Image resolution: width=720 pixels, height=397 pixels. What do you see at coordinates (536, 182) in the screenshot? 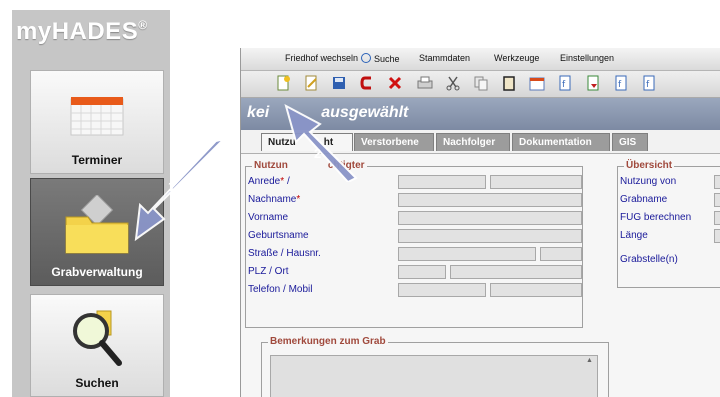
I see `titel-field` at bounding box center [536, 182].